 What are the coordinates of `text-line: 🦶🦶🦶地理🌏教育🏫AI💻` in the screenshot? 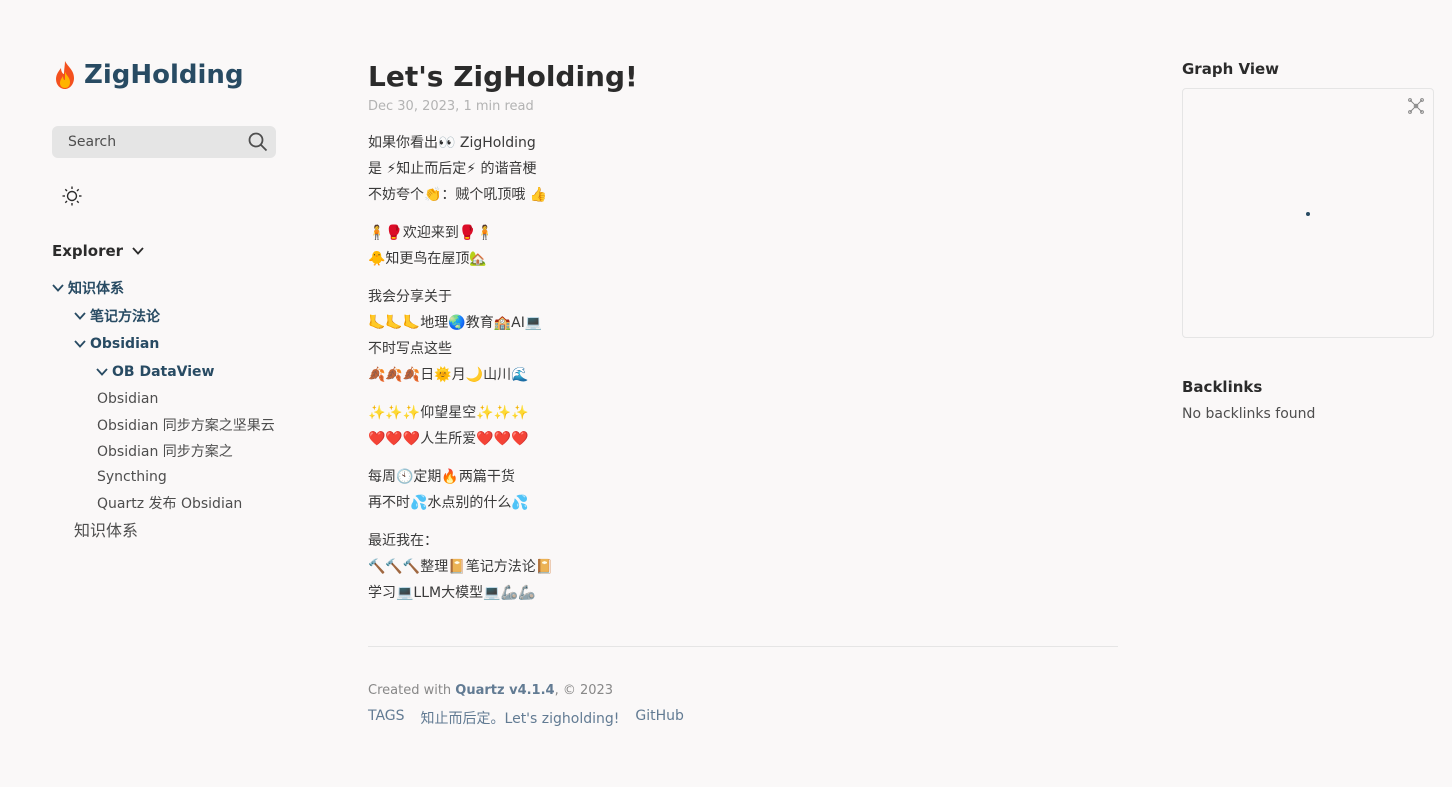 It's located at (455, 323).